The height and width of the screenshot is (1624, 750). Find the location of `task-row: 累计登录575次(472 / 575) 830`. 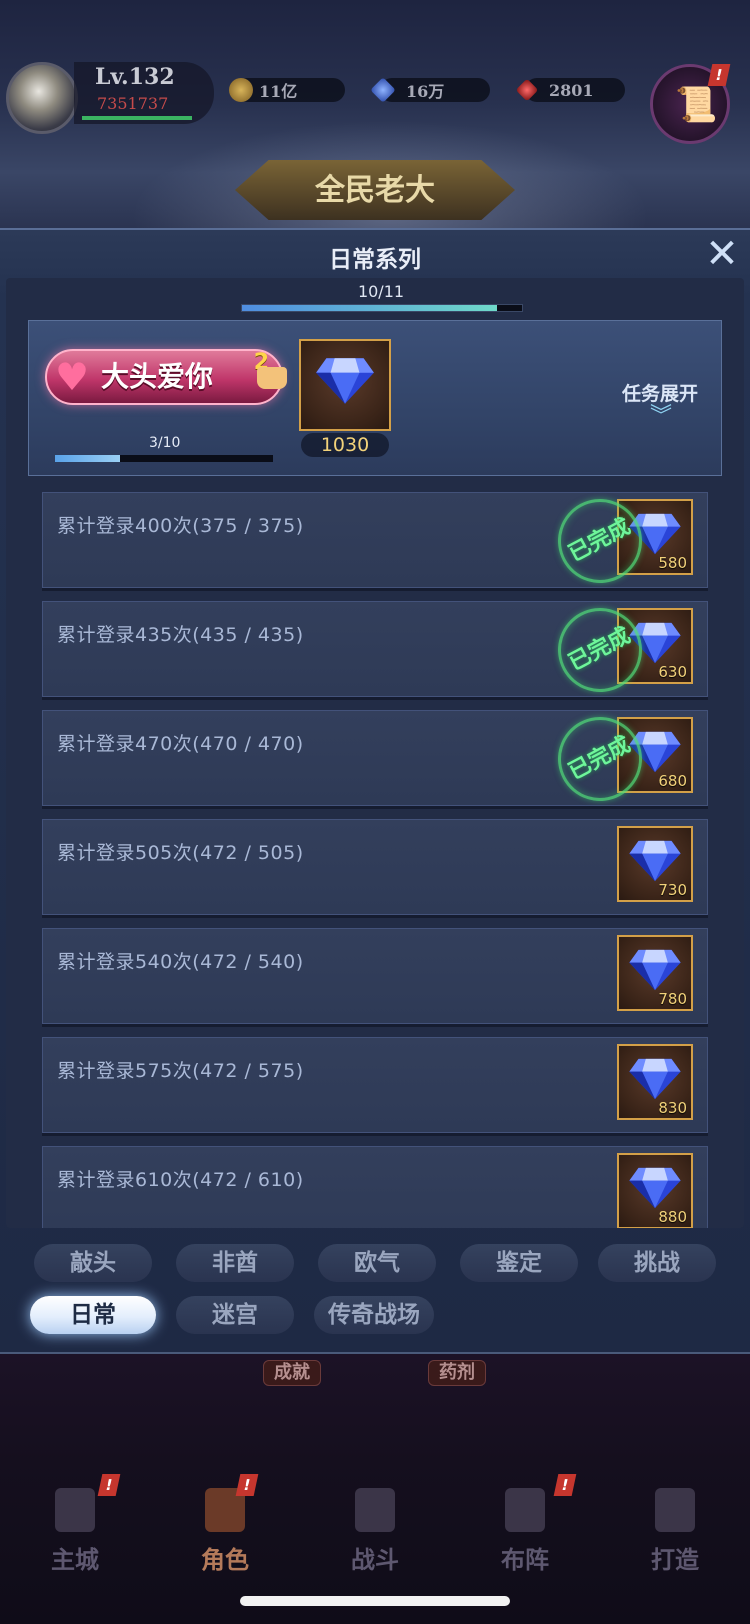

task-row: 累计登录575次(472 / 575) 830 is located at coordinates (375, 1085).